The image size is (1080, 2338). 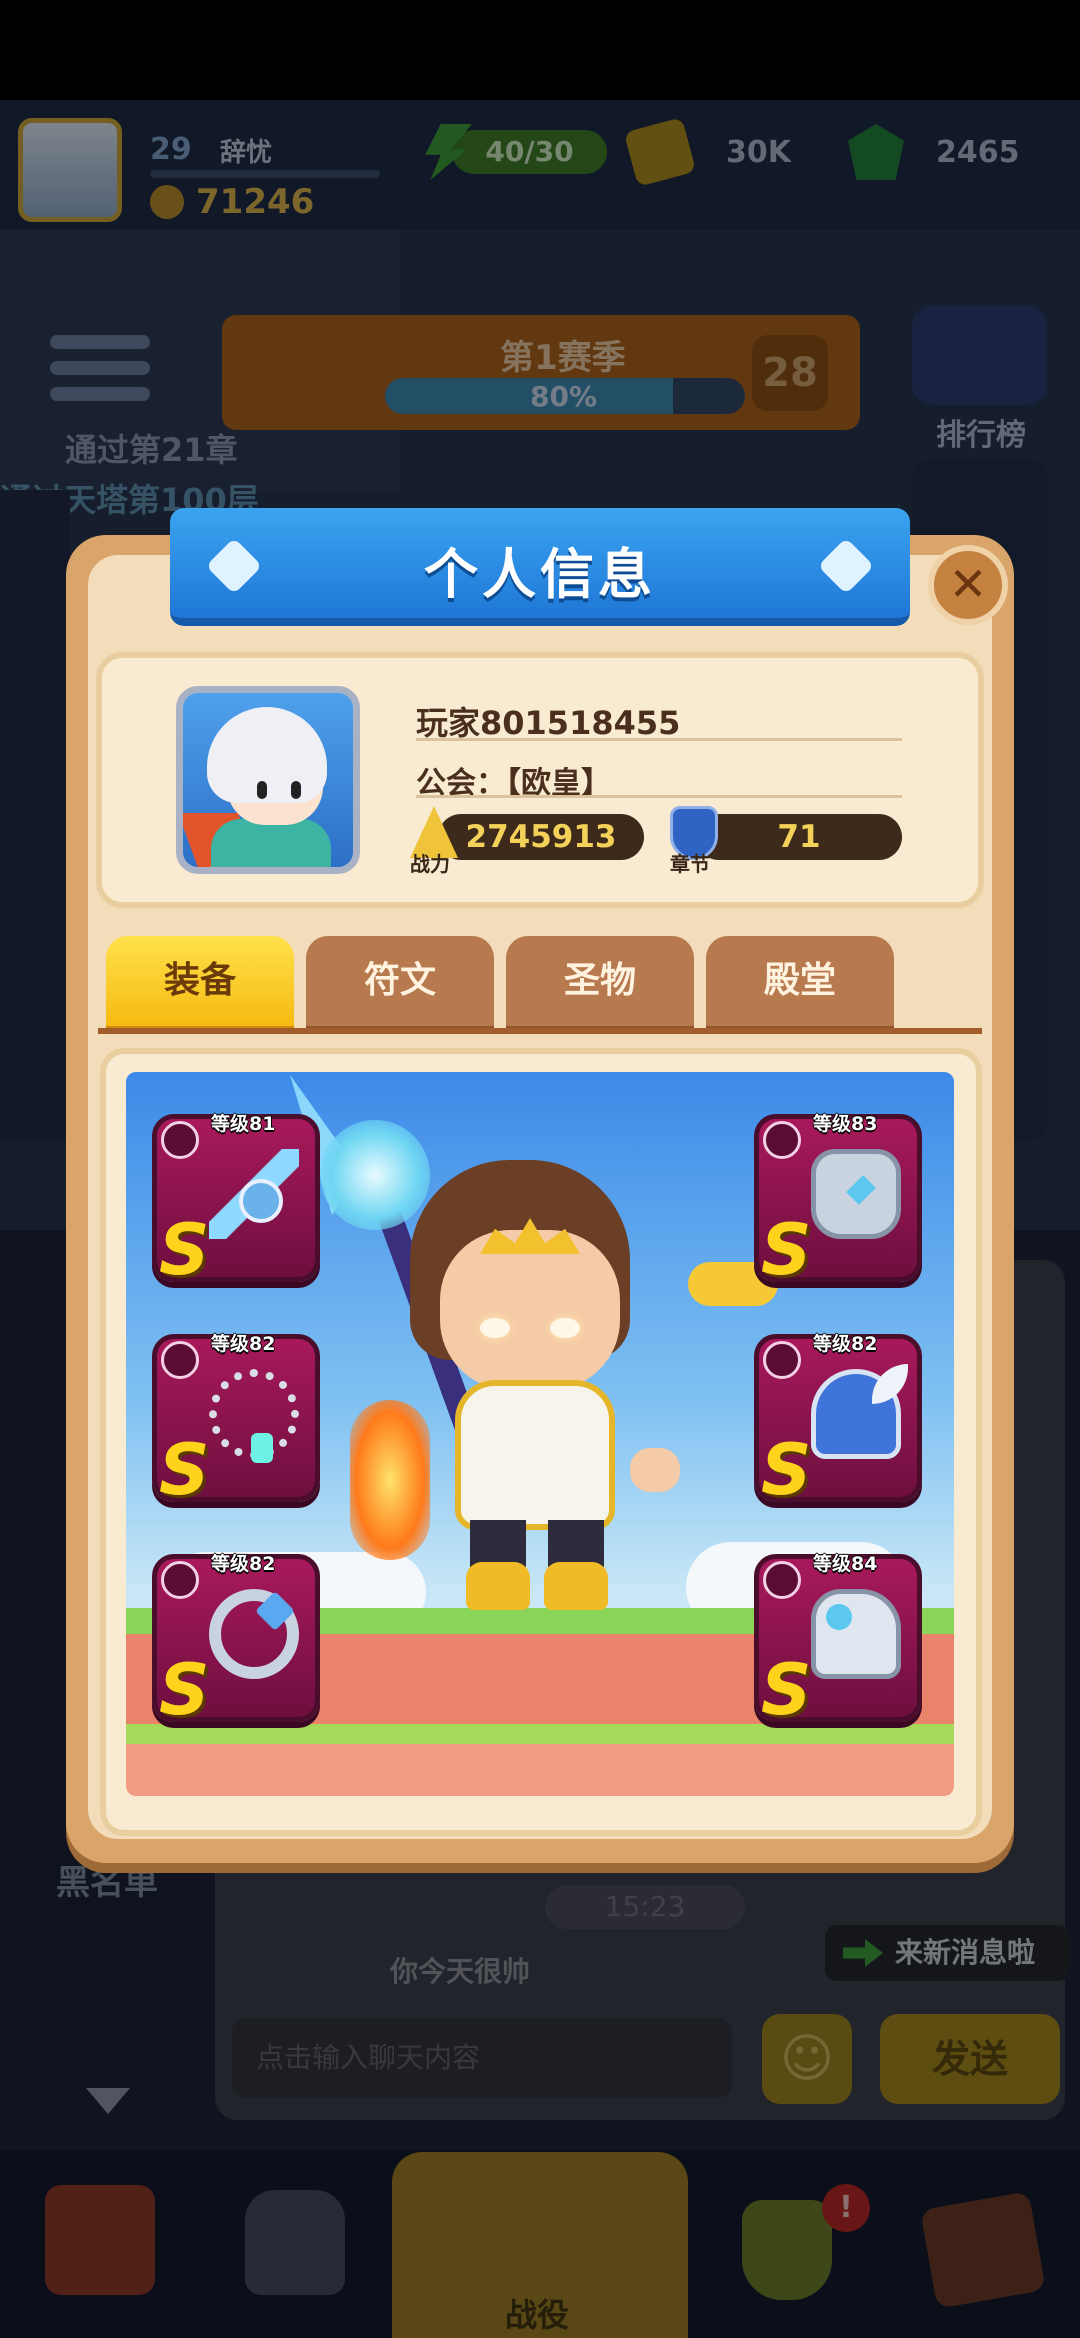 What do you see at coordinates (430, 864) in the screenshot?
I see `power-label: 战力` at bounding box center [430, 864].